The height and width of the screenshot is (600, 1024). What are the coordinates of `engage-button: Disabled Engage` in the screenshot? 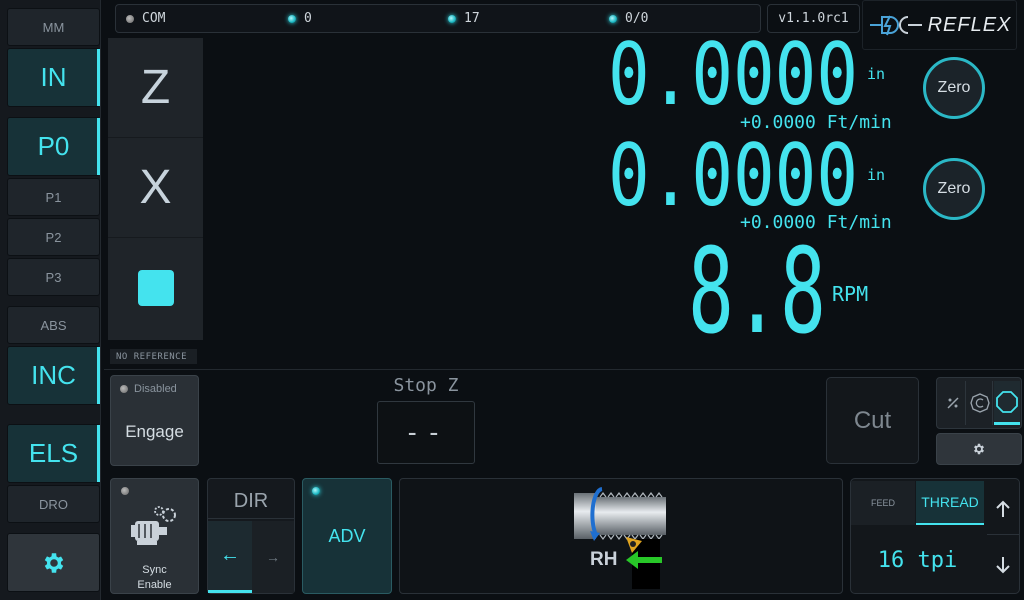 It's located at (154, 420).